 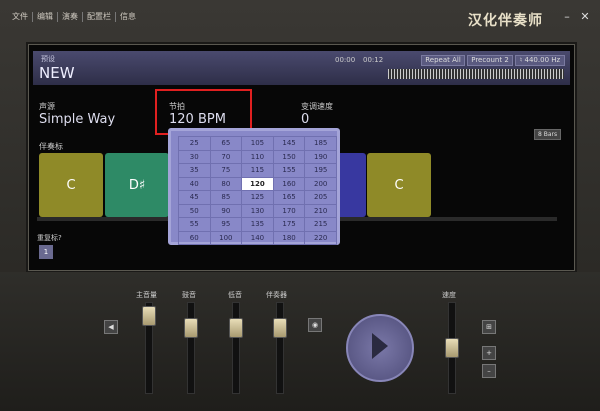 I want to click on tempo-row: 55 95 135 175 215, so click(x=257, y=224).